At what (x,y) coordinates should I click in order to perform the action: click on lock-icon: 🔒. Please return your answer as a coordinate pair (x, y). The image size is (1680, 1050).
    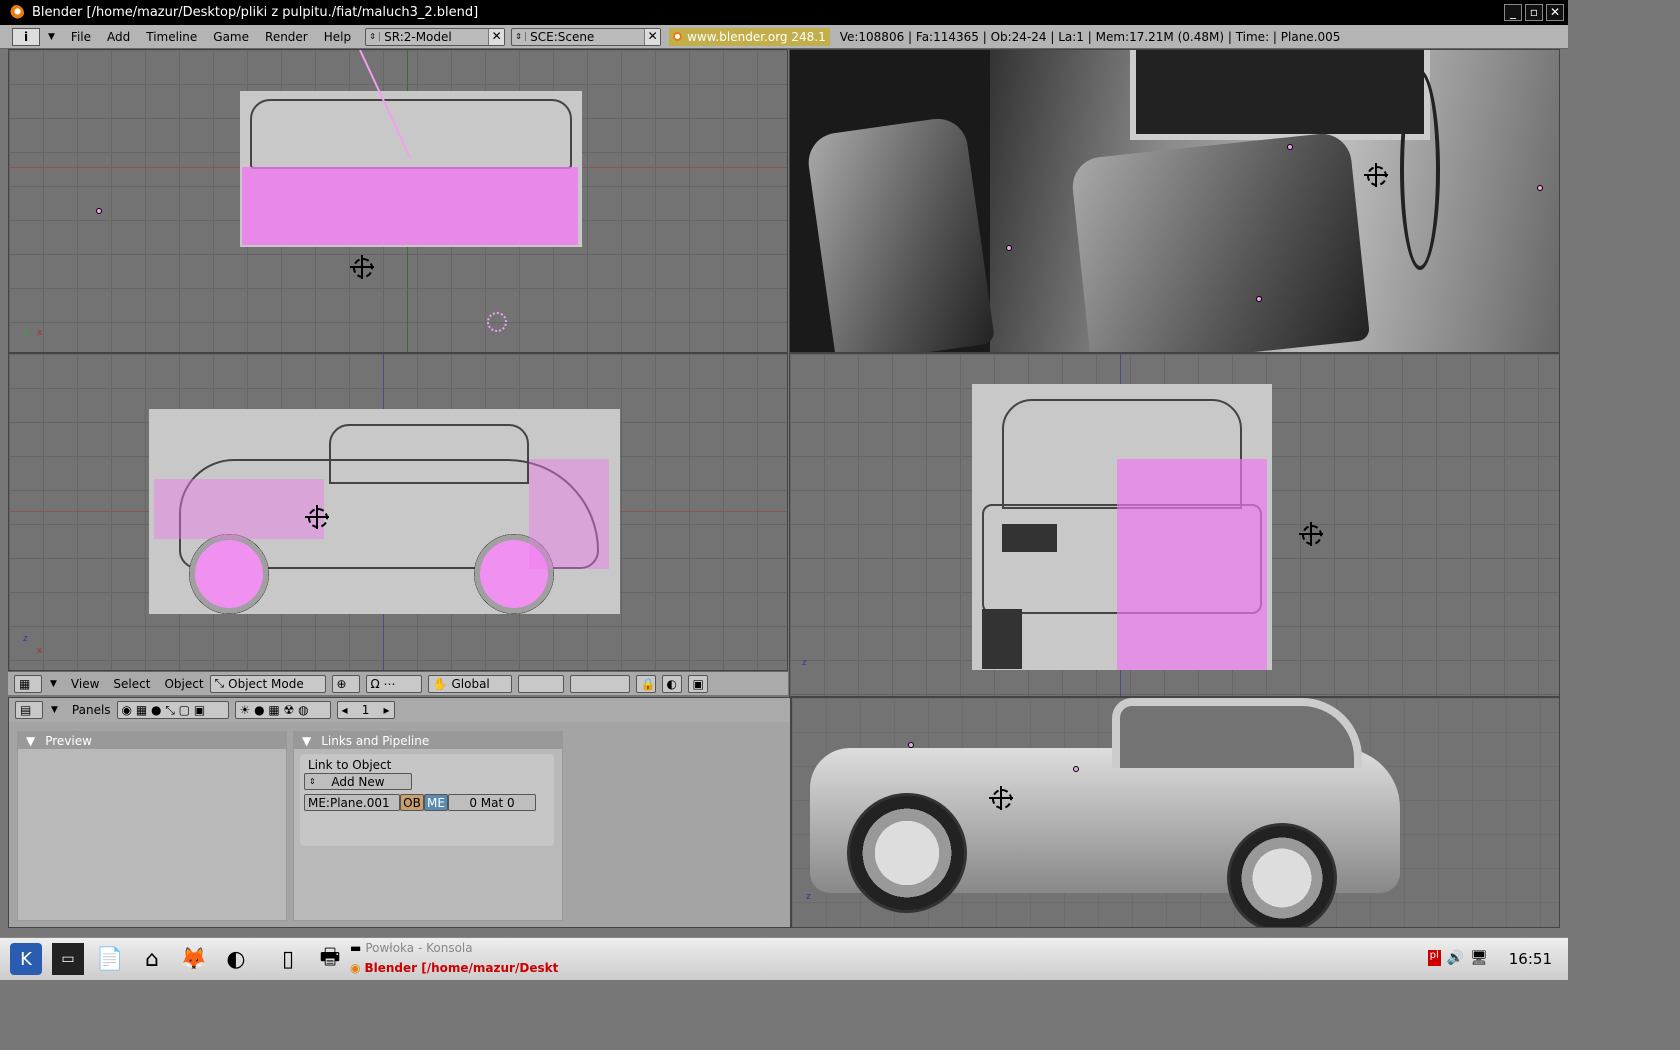
    Looking at the image, I should click on (645, 683).